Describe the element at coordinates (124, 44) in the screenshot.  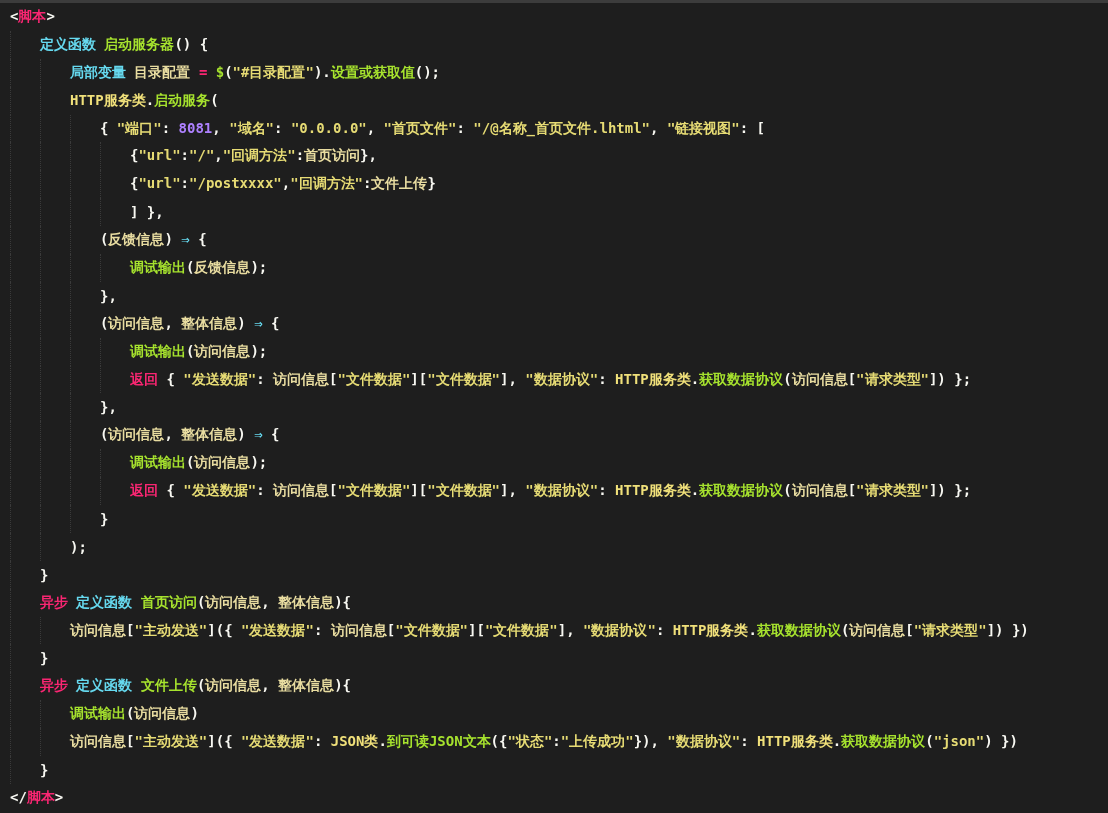
I see `code-line: 定义函数 启动服务器() {` at that location.